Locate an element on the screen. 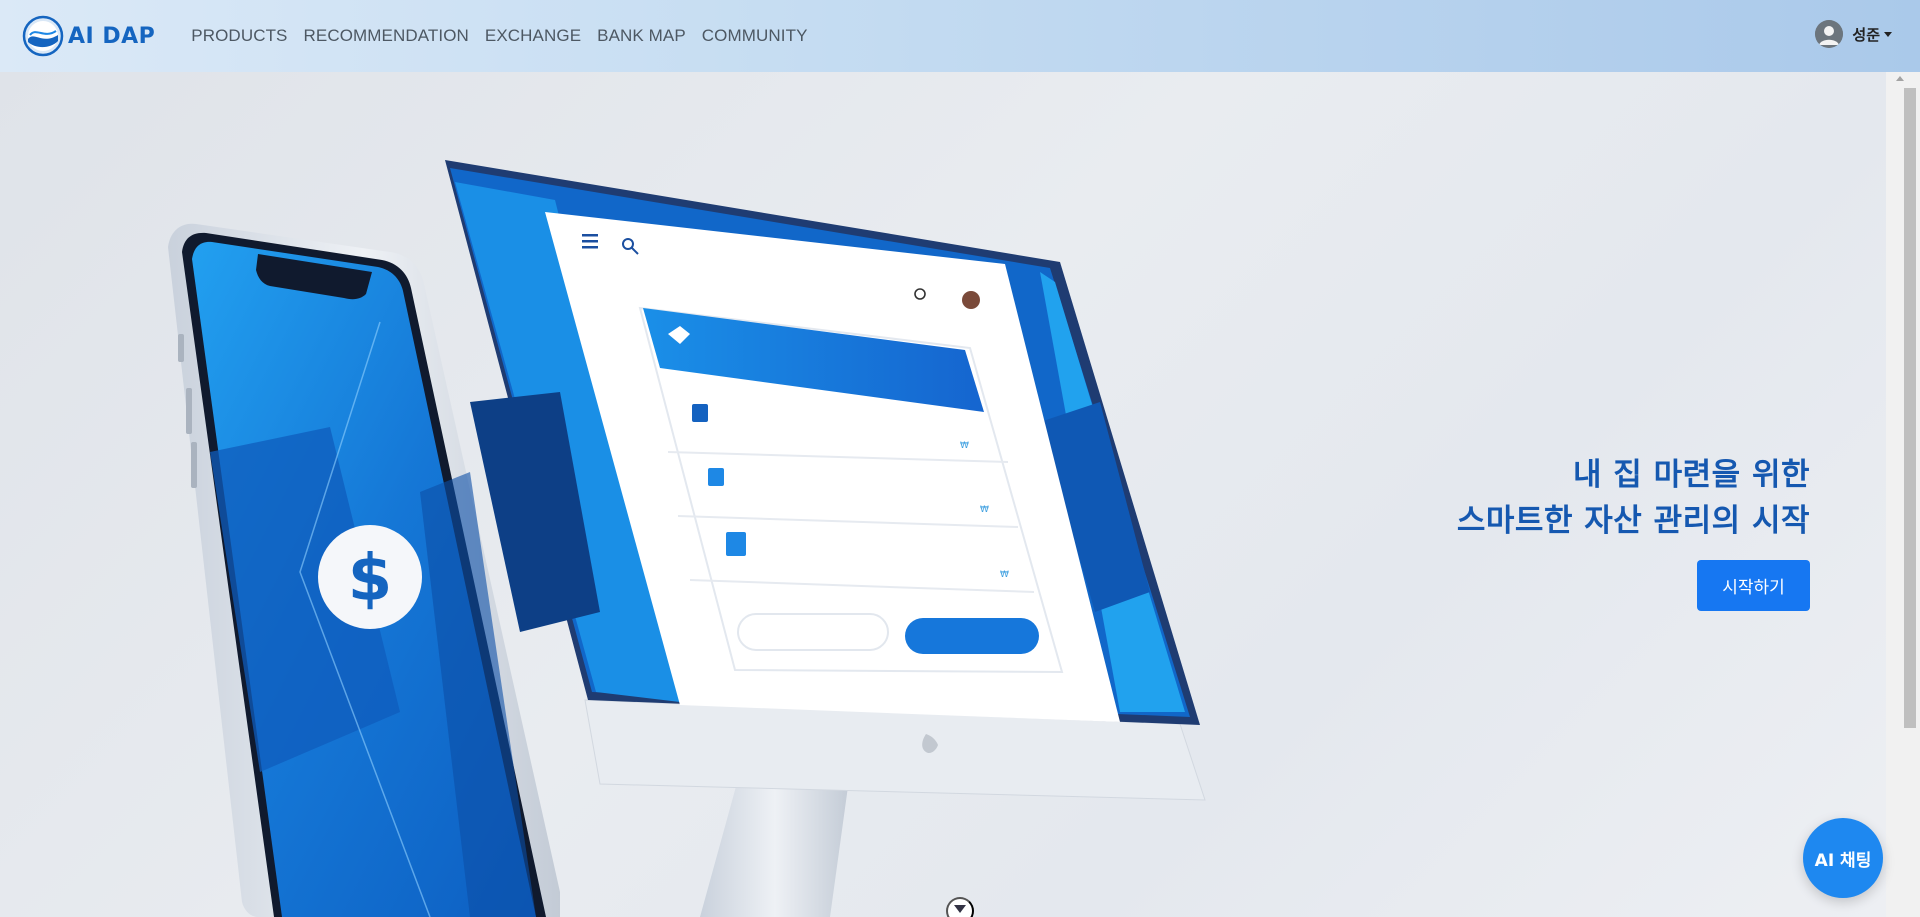 This screenshot has height=917, width=1920. caret-down-icon is located at coordinates (1888, 34).